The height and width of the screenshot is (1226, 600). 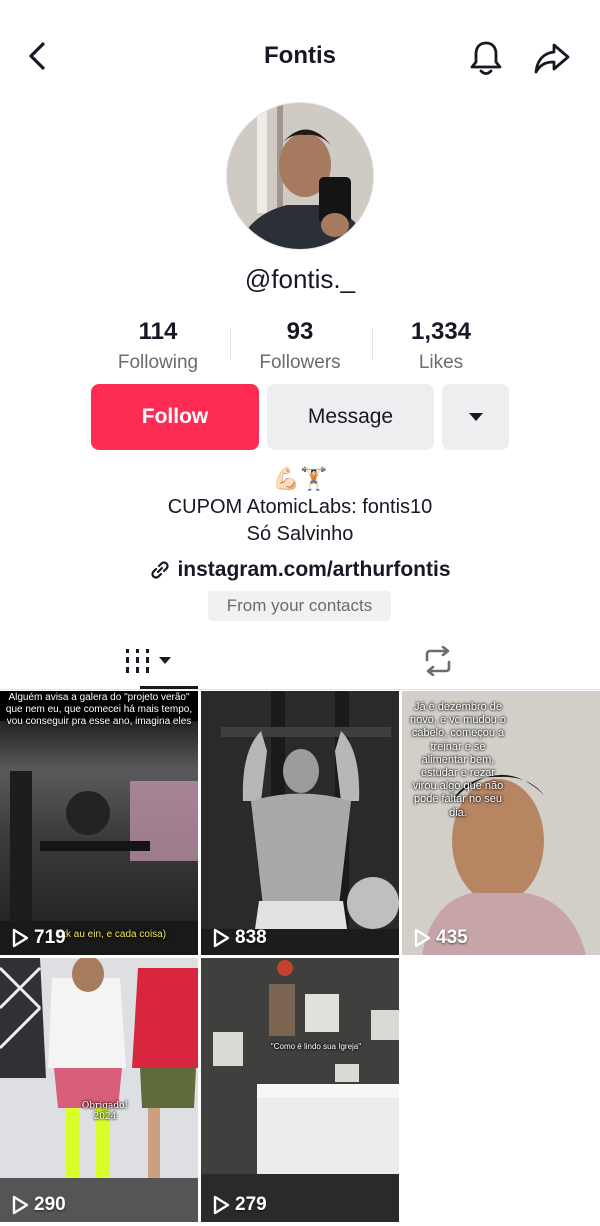 I want to click on video-tile: 838, so click(x=300, y=823).